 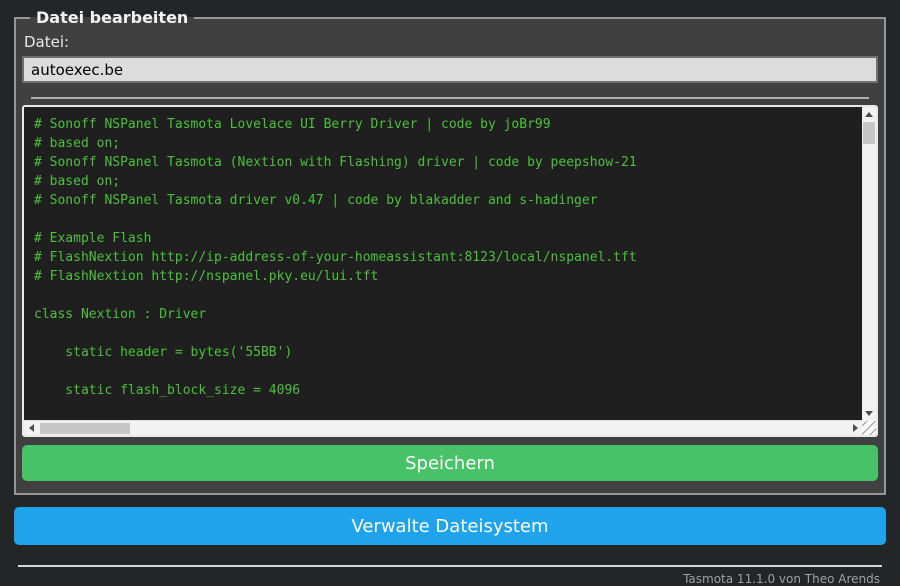 I want to click on scroll-right-icon, so click(x=855, y=428).